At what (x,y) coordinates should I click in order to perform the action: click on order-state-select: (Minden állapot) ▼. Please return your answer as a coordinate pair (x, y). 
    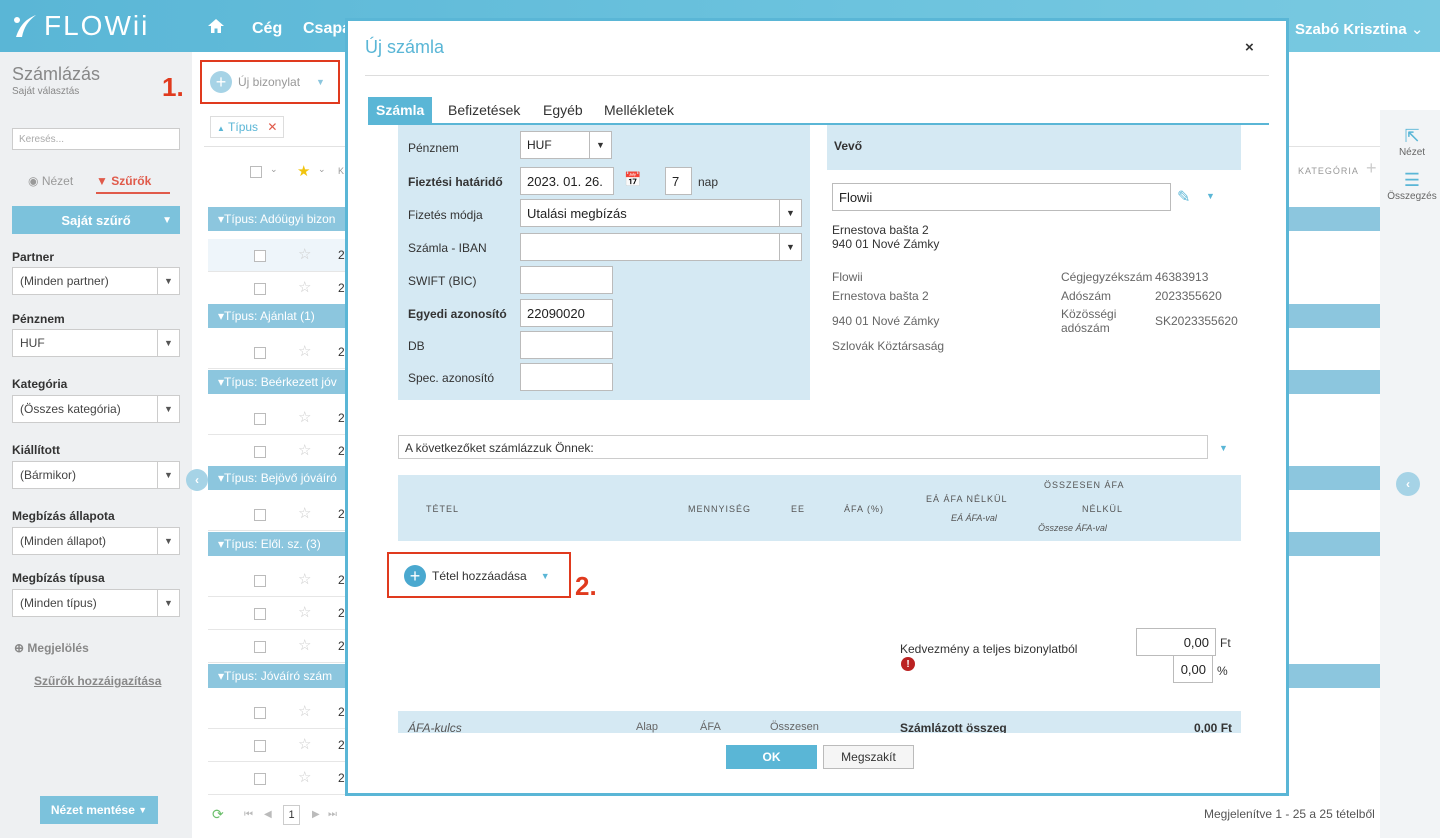
    Looking at the image, I should click on (96, 541).